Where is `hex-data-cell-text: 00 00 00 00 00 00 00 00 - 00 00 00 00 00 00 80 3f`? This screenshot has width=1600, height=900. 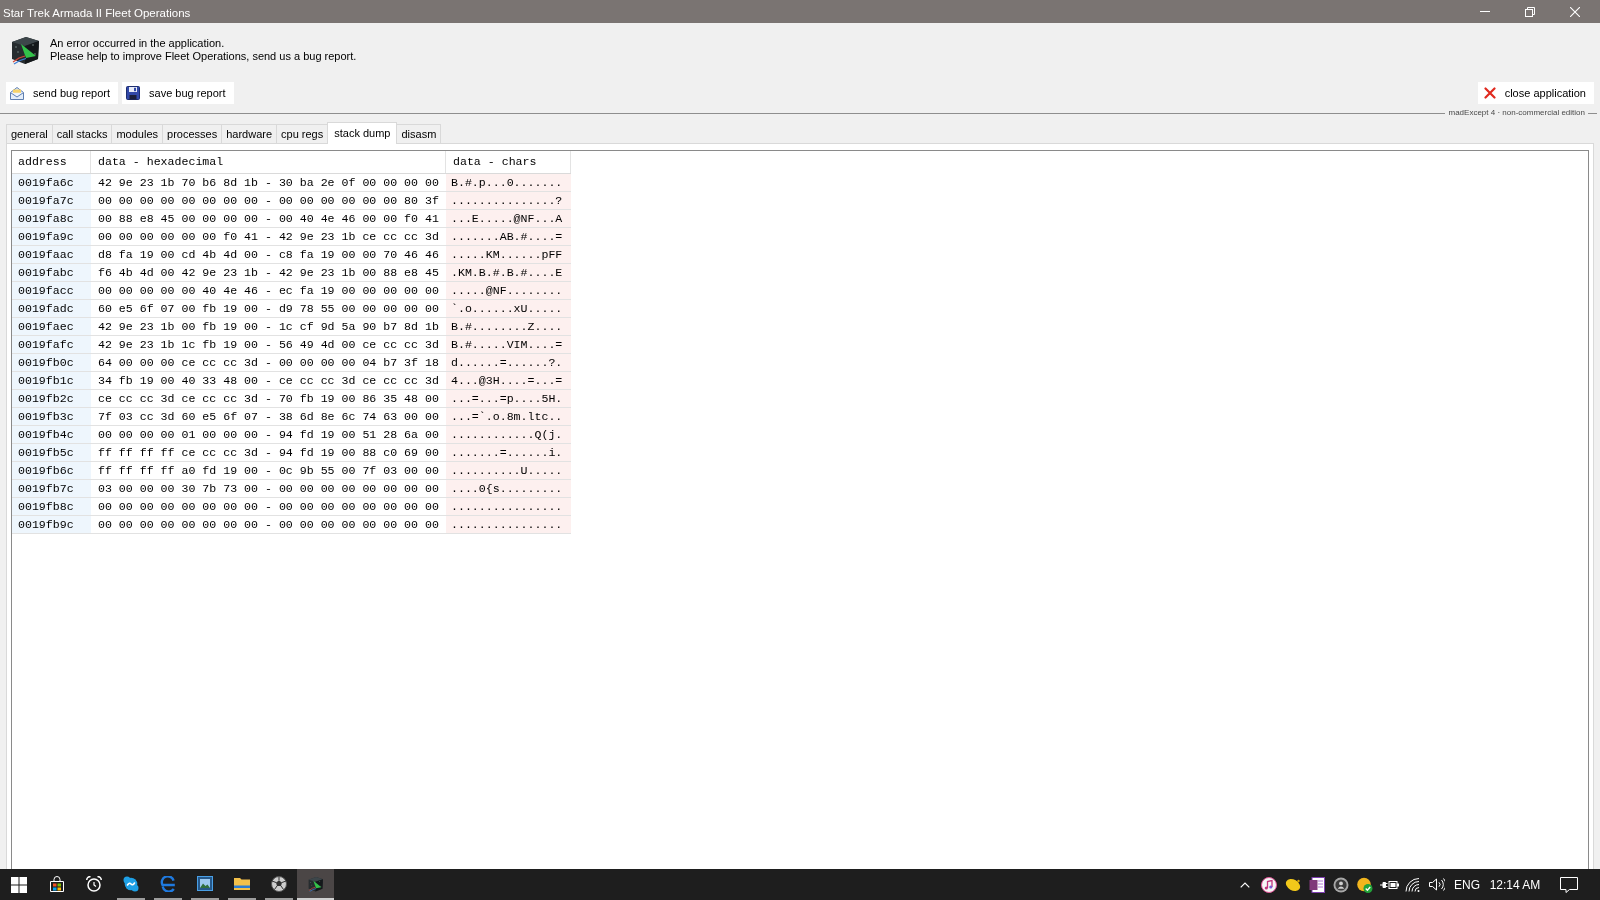 hex-data-cell-text: 00 00 00 00 00 00 00 00 - 00 00 00 00 00 00 80 3f is located at coordinates (268, 201).